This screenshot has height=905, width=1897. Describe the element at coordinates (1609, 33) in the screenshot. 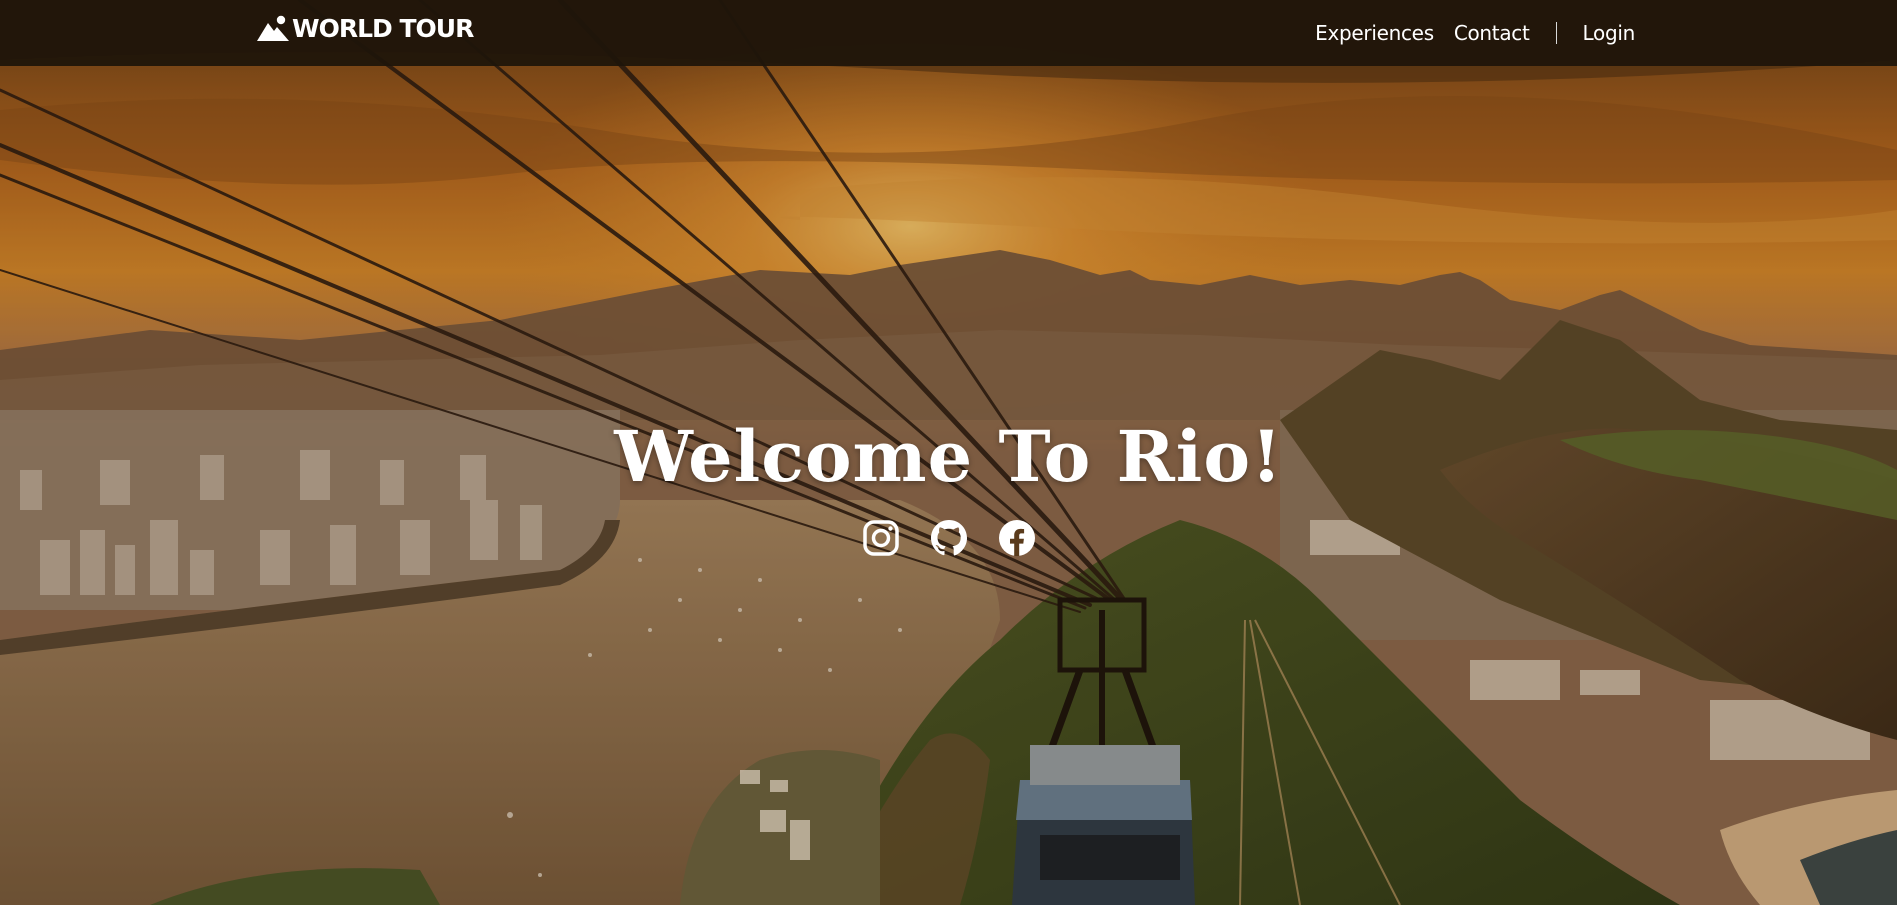

I see `login-link: Login` at that location.